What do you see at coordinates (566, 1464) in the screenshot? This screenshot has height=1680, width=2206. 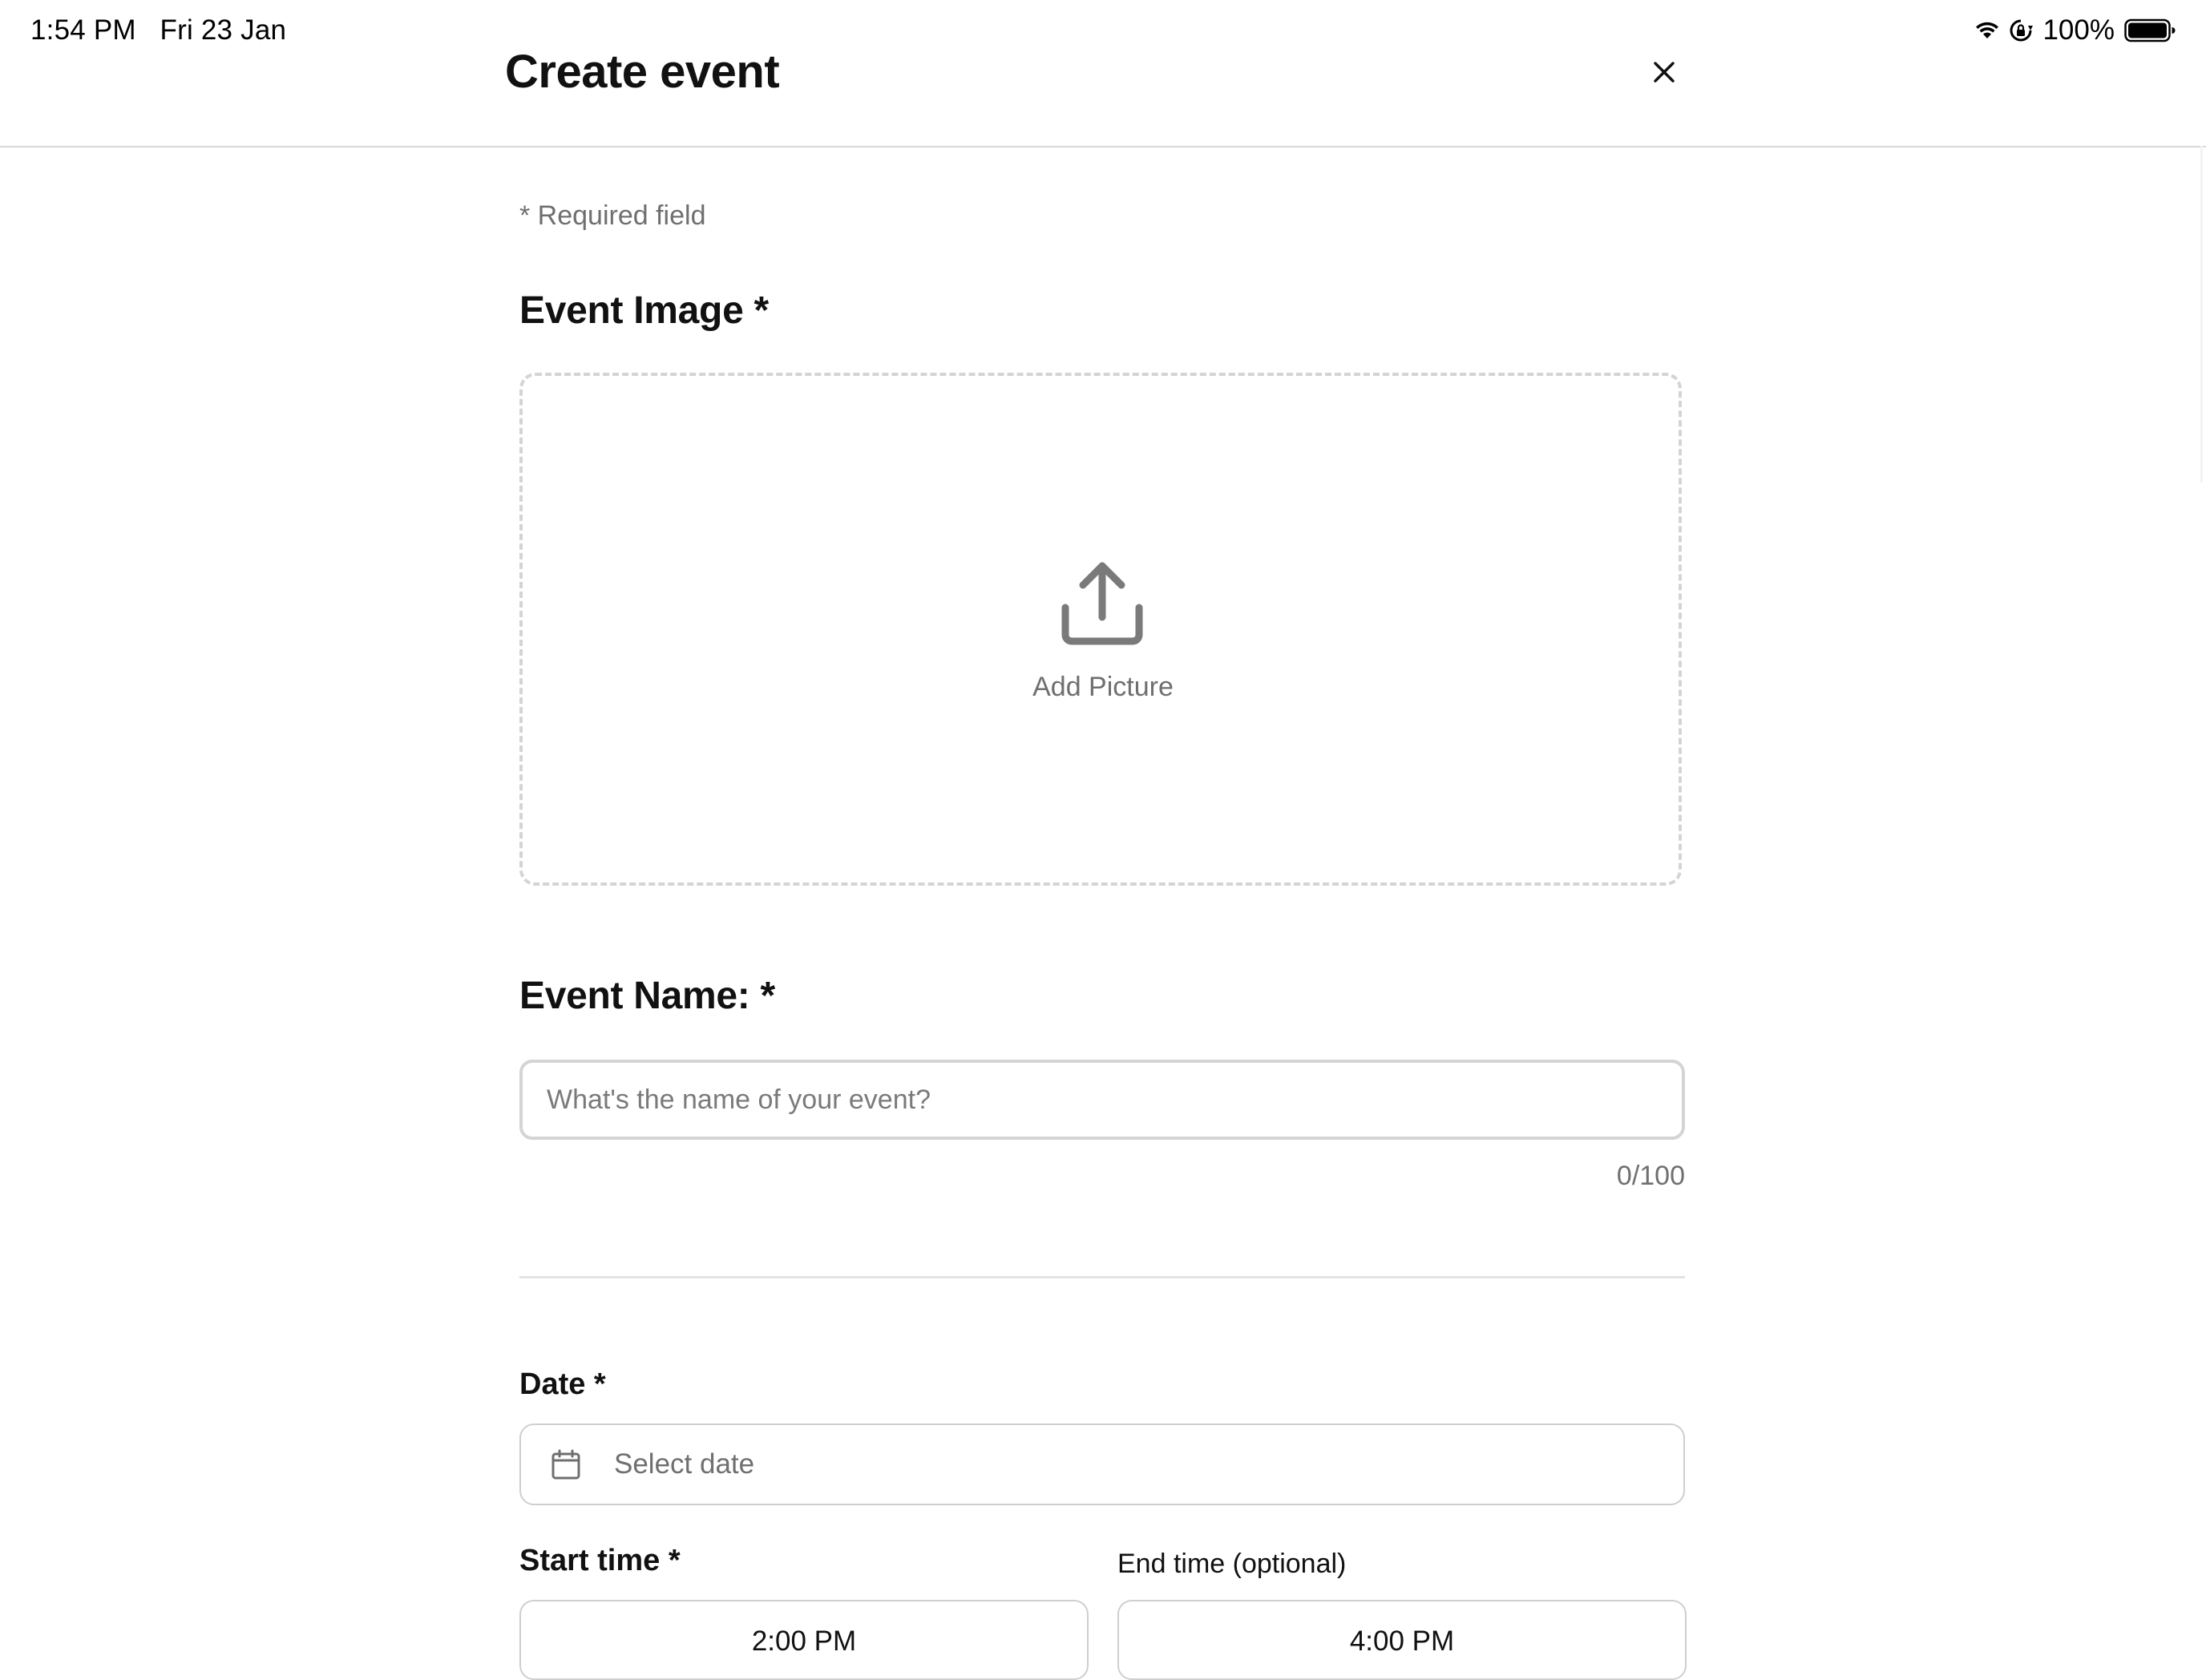 I see `calendar-icon` at bounding box center [566, 1464].